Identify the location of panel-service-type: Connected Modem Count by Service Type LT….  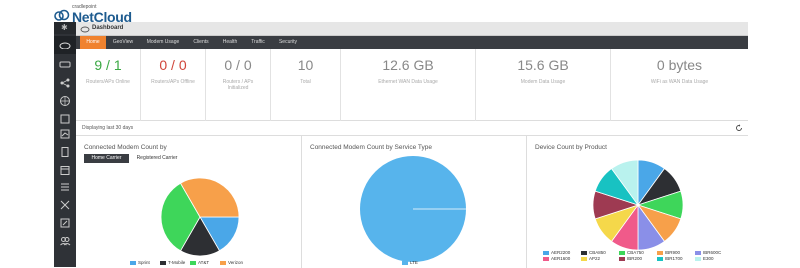
(414, 202).